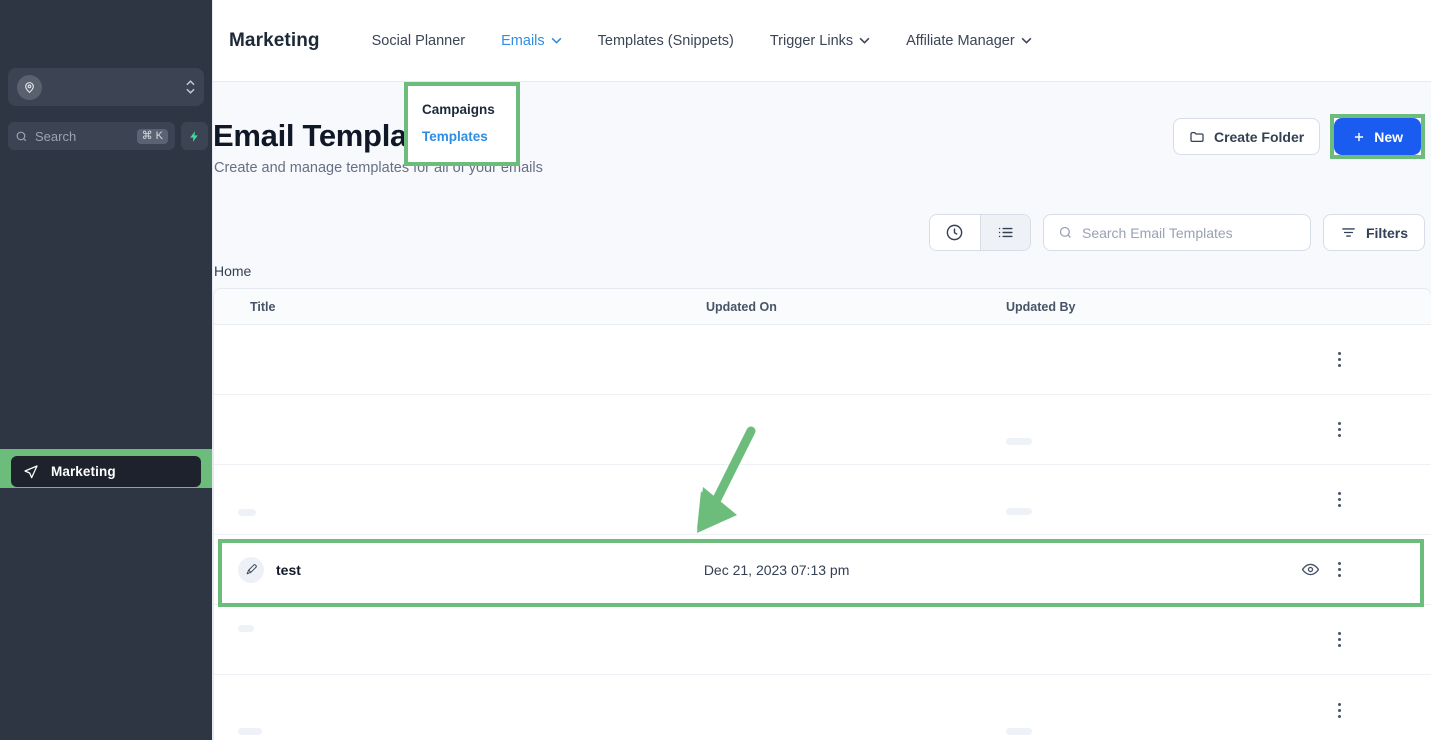 This screenshot has height=740, width=1431. What do you see at coordinates (263, 306) in the screenshot?
I see `column-header-title: Title` at bounding box center [263, 306].